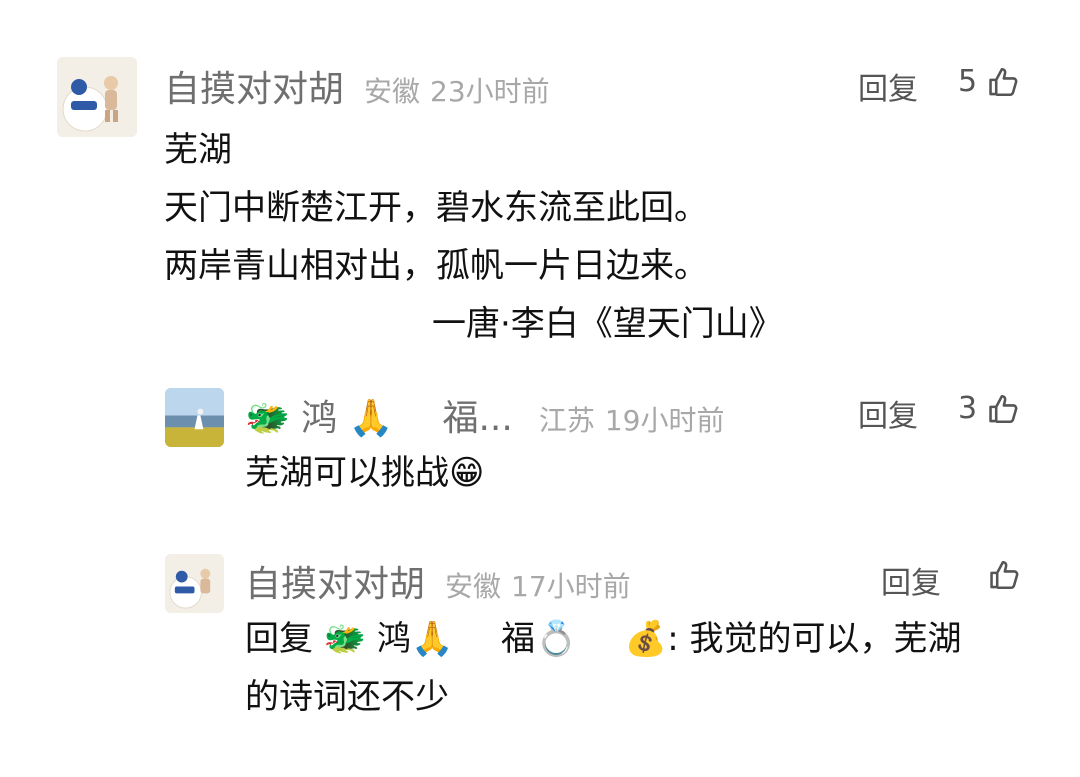 The width and height of the screenshot is (1080, 777). What do you see at coordinates (490, 91) in the screenshot?
I see `comment-time: 23小时前` at bounding box center [490, 91].